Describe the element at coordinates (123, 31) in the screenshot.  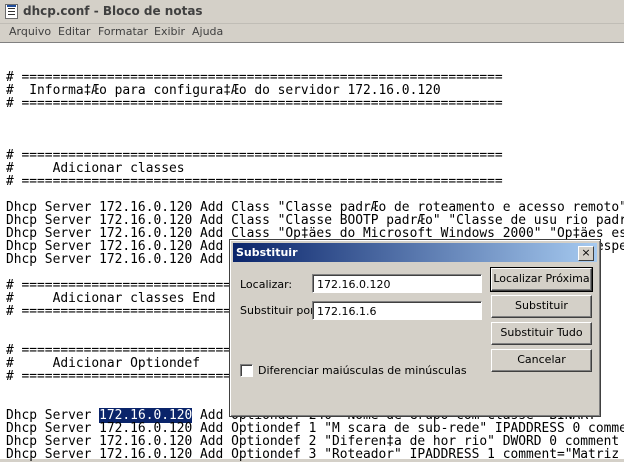
I see `menu-formatar: Formatar` at that location.